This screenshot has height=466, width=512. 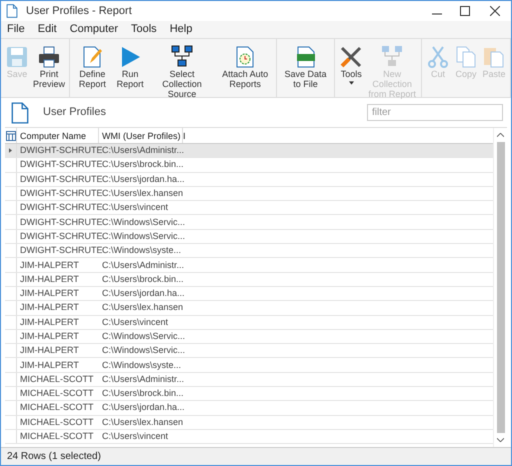 What do you see at coordinates (181, 29) in the screenshot?
I see `menu-item: Help` at bounding box center [181, 29].